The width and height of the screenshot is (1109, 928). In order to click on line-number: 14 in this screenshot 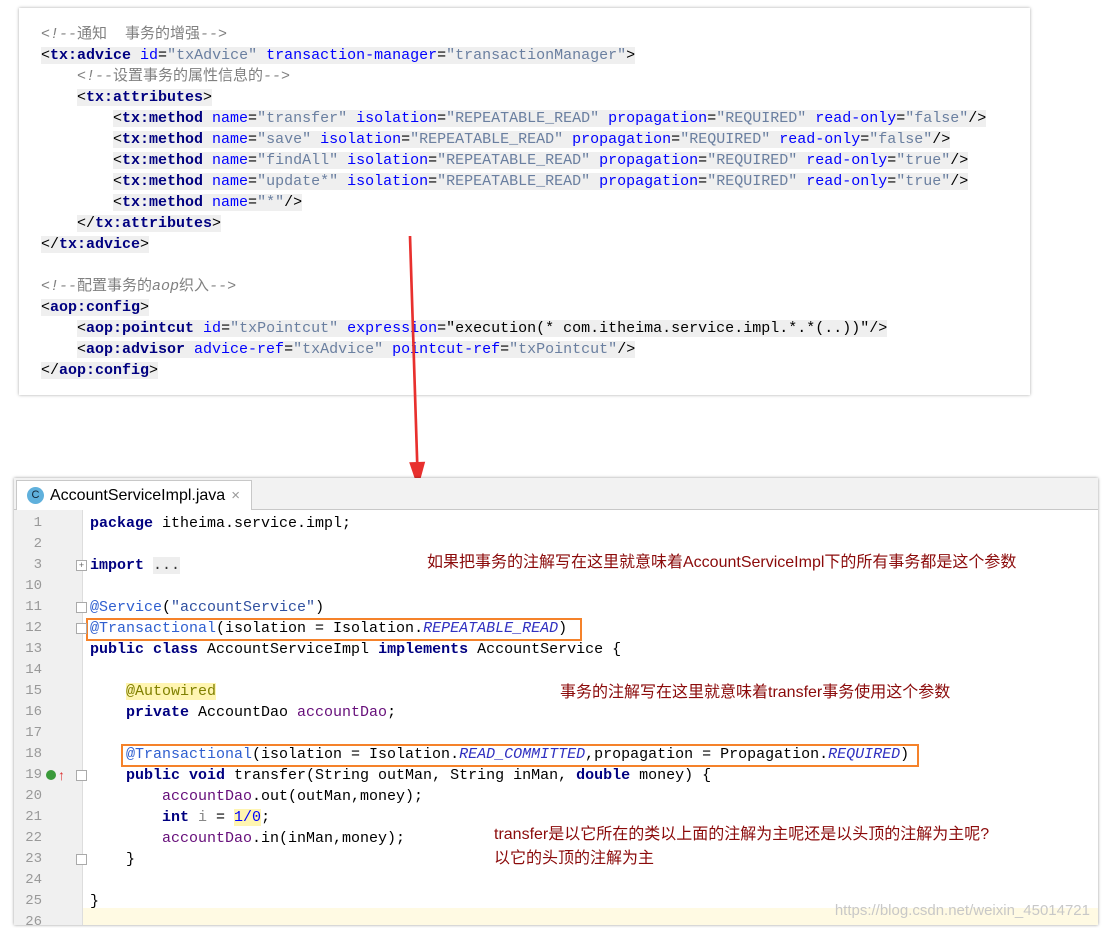, I will do `click(33, 670)`.